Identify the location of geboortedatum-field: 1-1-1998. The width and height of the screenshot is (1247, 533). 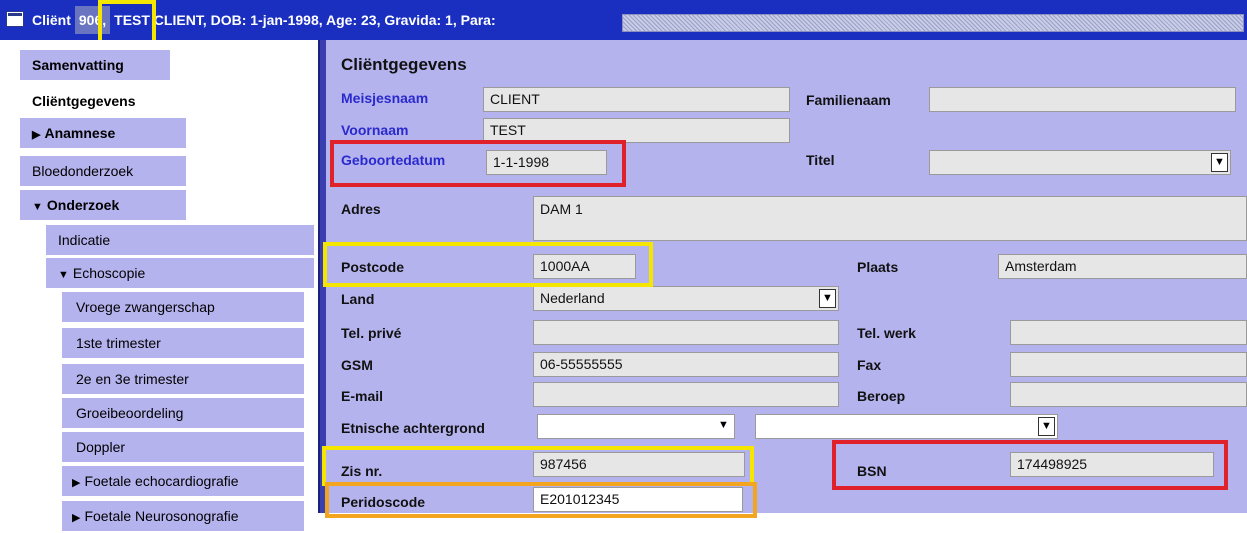
(546, 162).